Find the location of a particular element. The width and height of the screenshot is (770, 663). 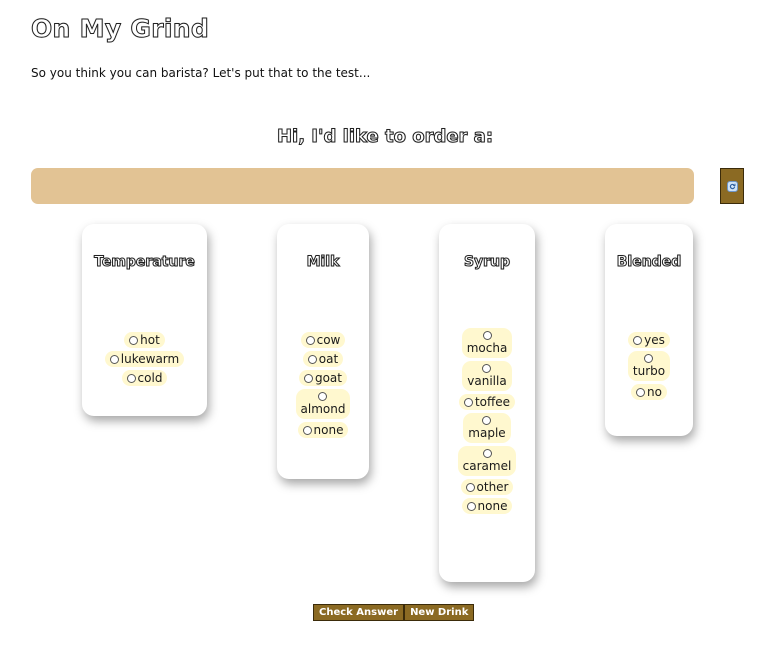

option-label: mocha is located at coordinates (487, 348).